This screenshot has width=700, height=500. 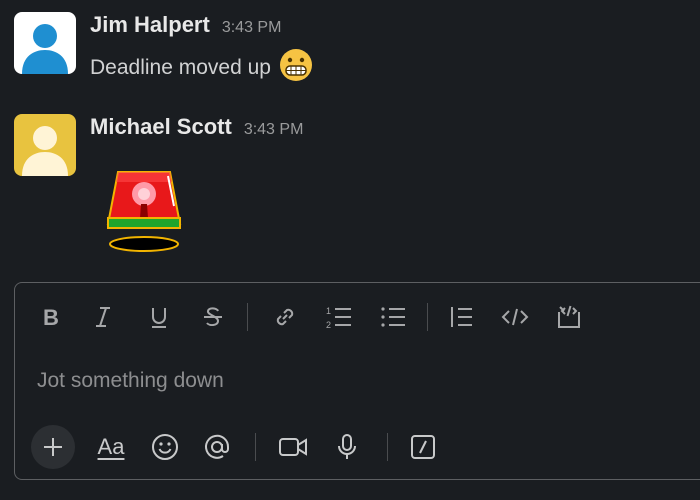 What do you see at coordinates (347, 447) in the screenshot?
I see `microphone-icon` at bounding box center [347, 447].